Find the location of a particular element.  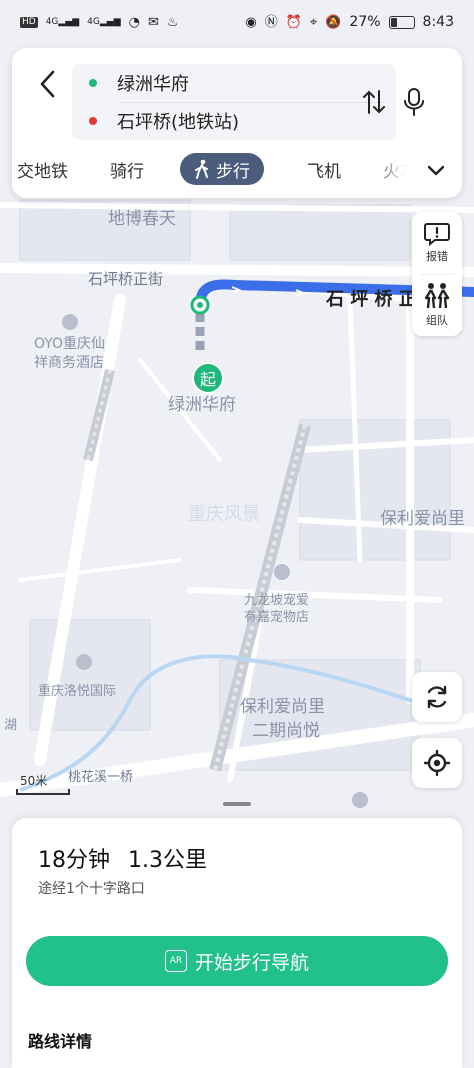

locate-button is located at coordinates (437, 763).